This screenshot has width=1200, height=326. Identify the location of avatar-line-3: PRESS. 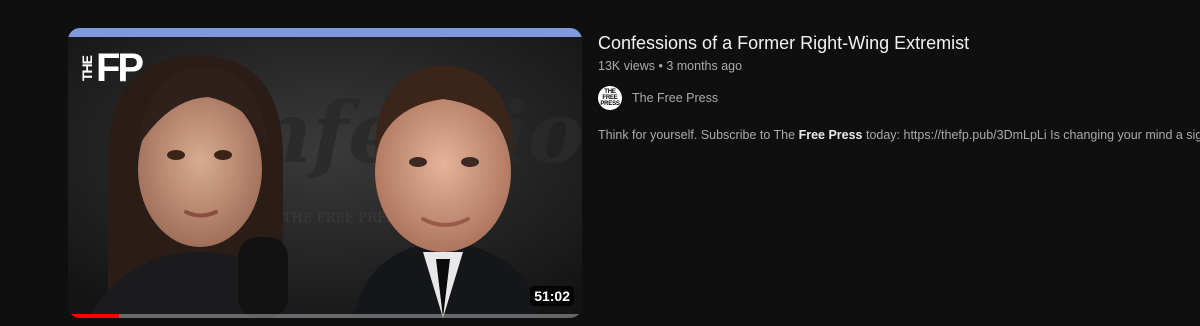
(610, 104).